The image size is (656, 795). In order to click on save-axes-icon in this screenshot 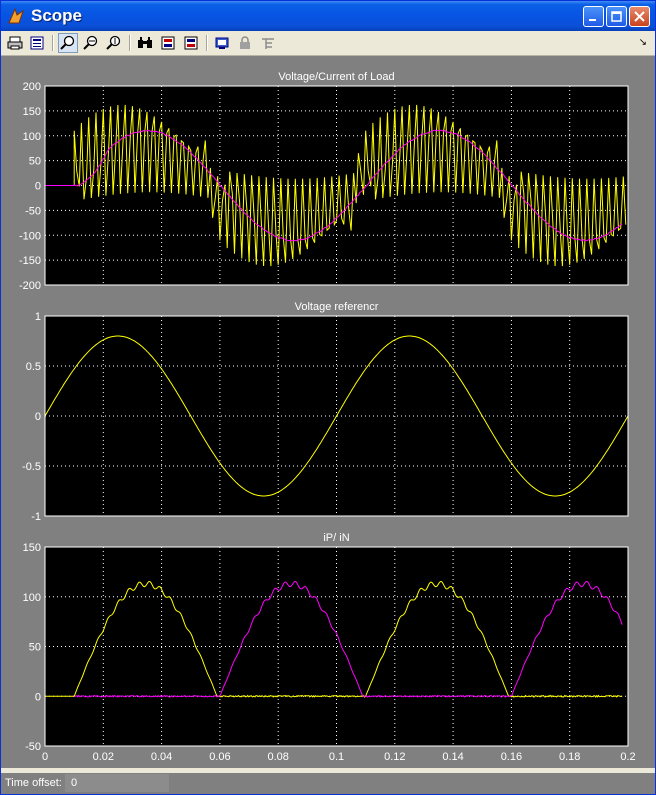, I will do `click(168, 43)`.